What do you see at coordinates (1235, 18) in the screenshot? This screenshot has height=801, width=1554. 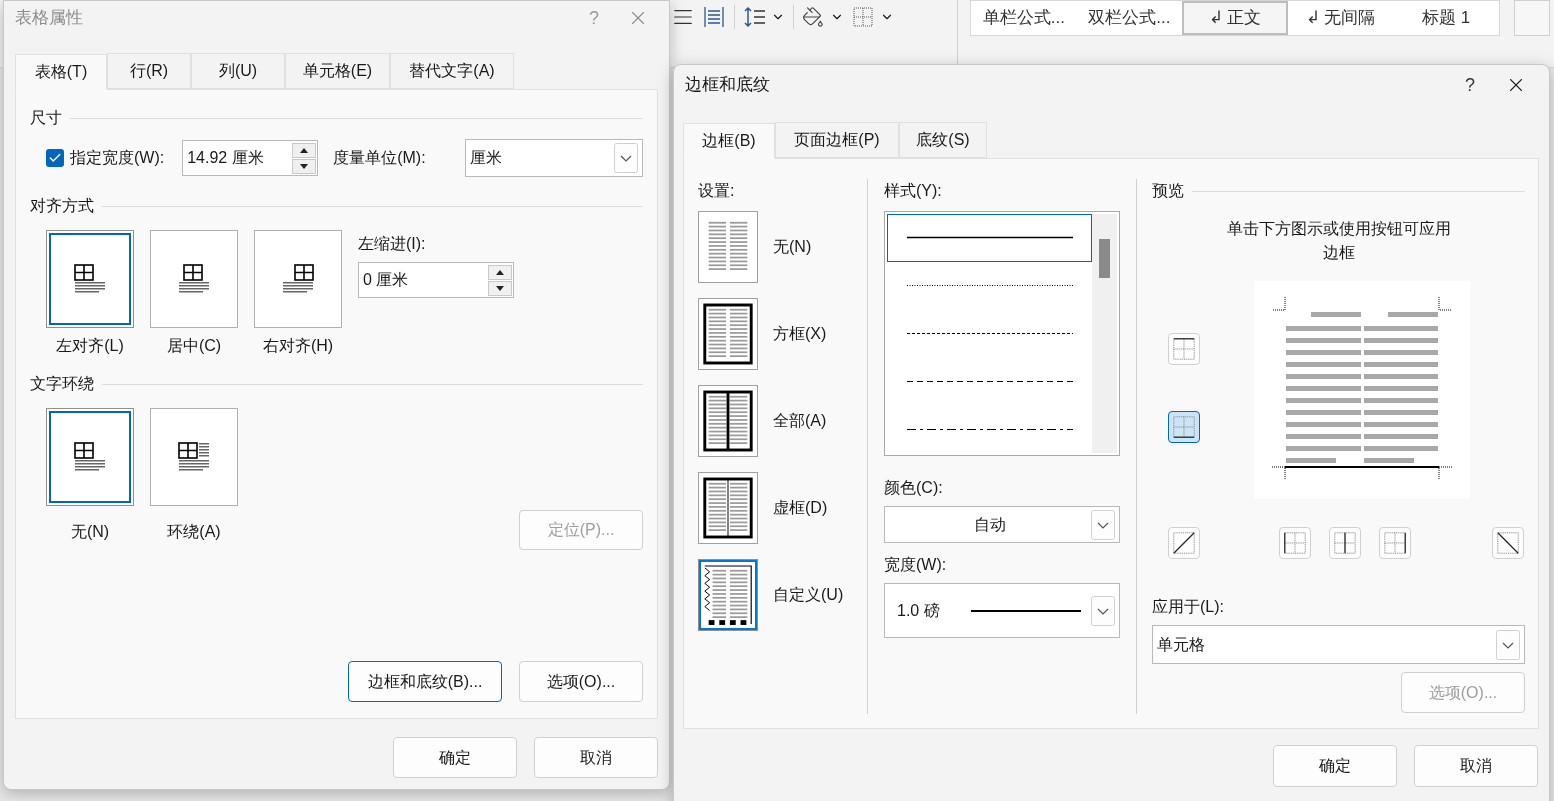 I see `style-item: ↲ 正文` at bounding box center [1235, 18].